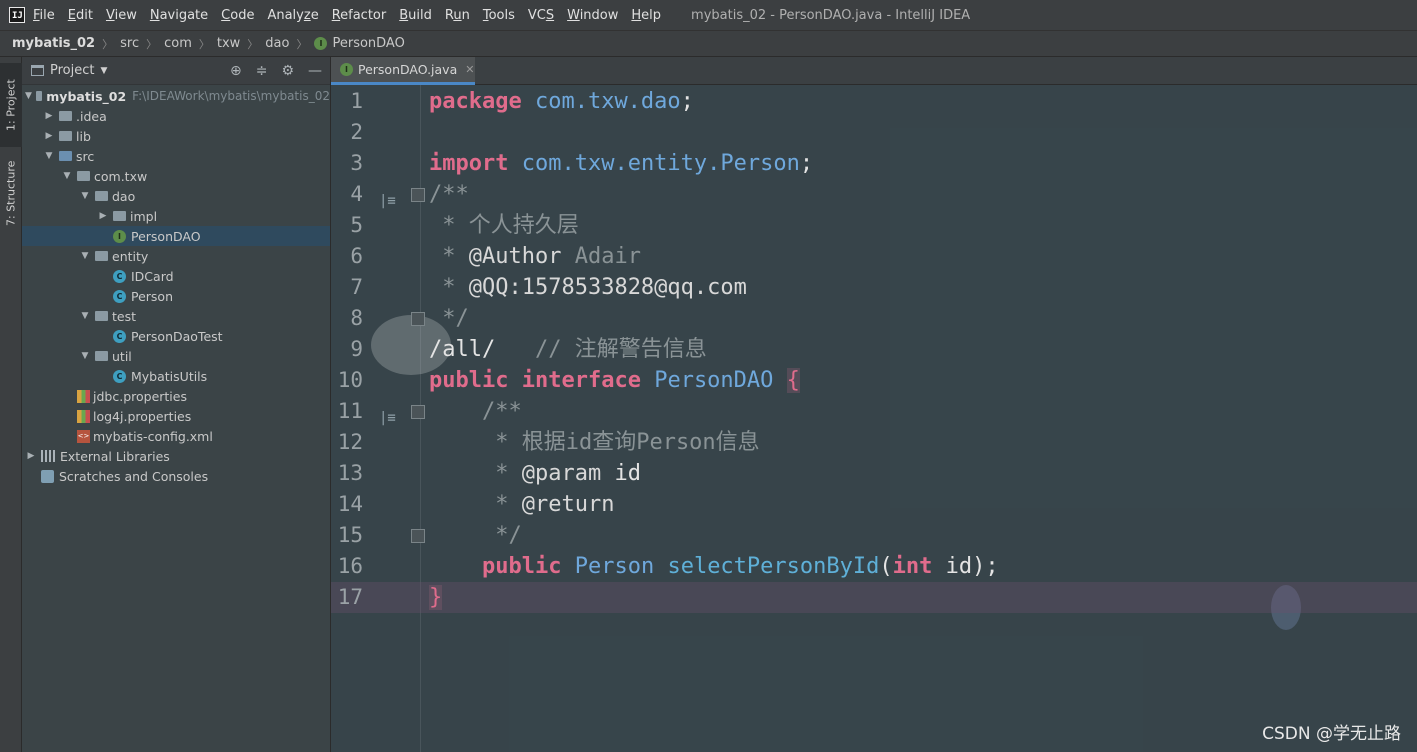 The image size is (1417, 752). I want to click on code-text: }, so click(436, 597).